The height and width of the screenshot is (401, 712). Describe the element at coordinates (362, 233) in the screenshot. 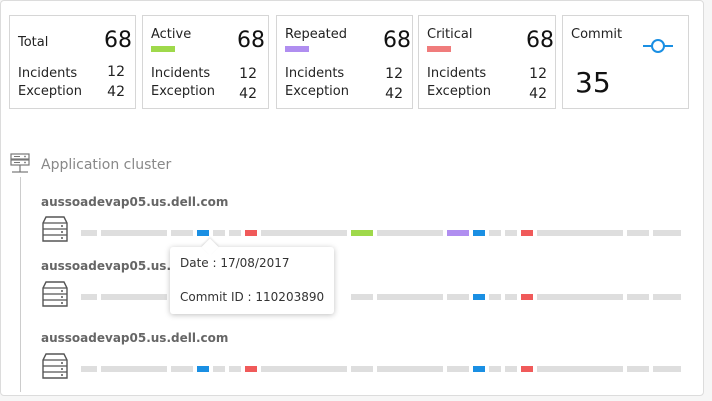

I see `timeline-active-marker` at that location.